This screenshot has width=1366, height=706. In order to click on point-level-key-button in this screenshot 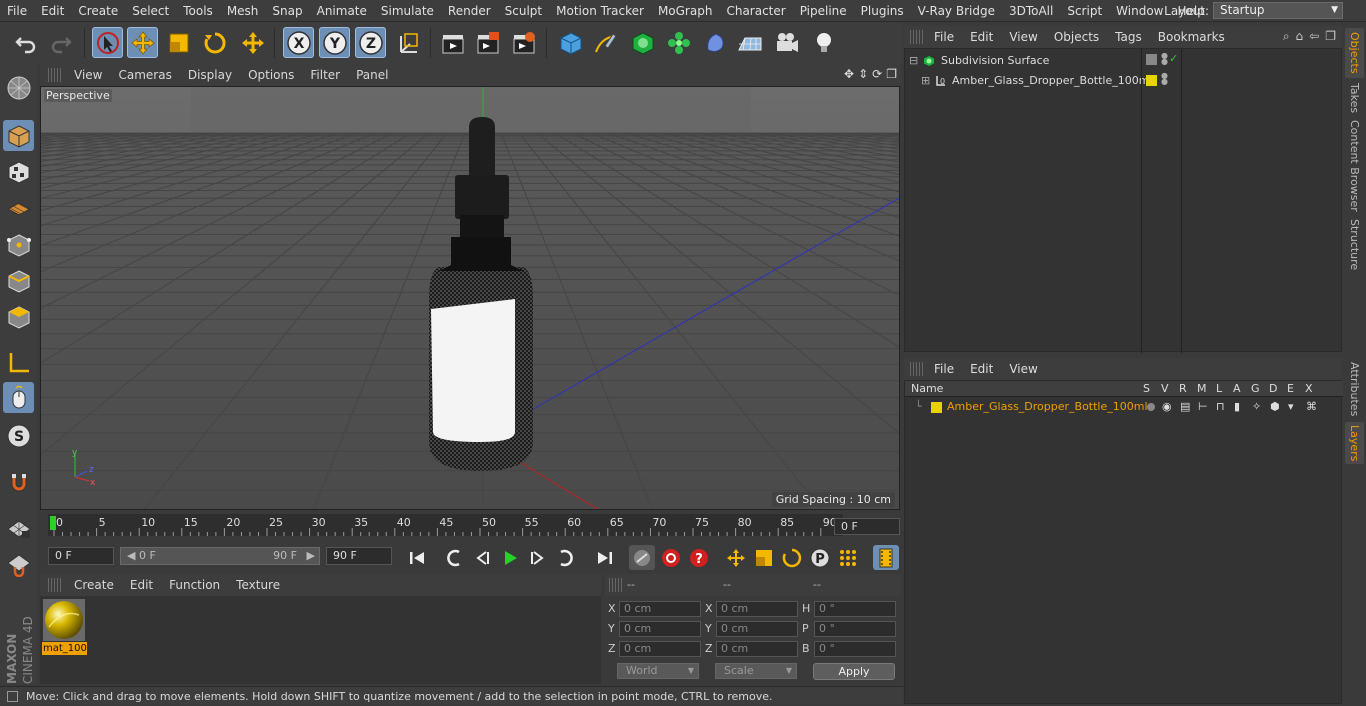, I will do `click(848, 557)`.